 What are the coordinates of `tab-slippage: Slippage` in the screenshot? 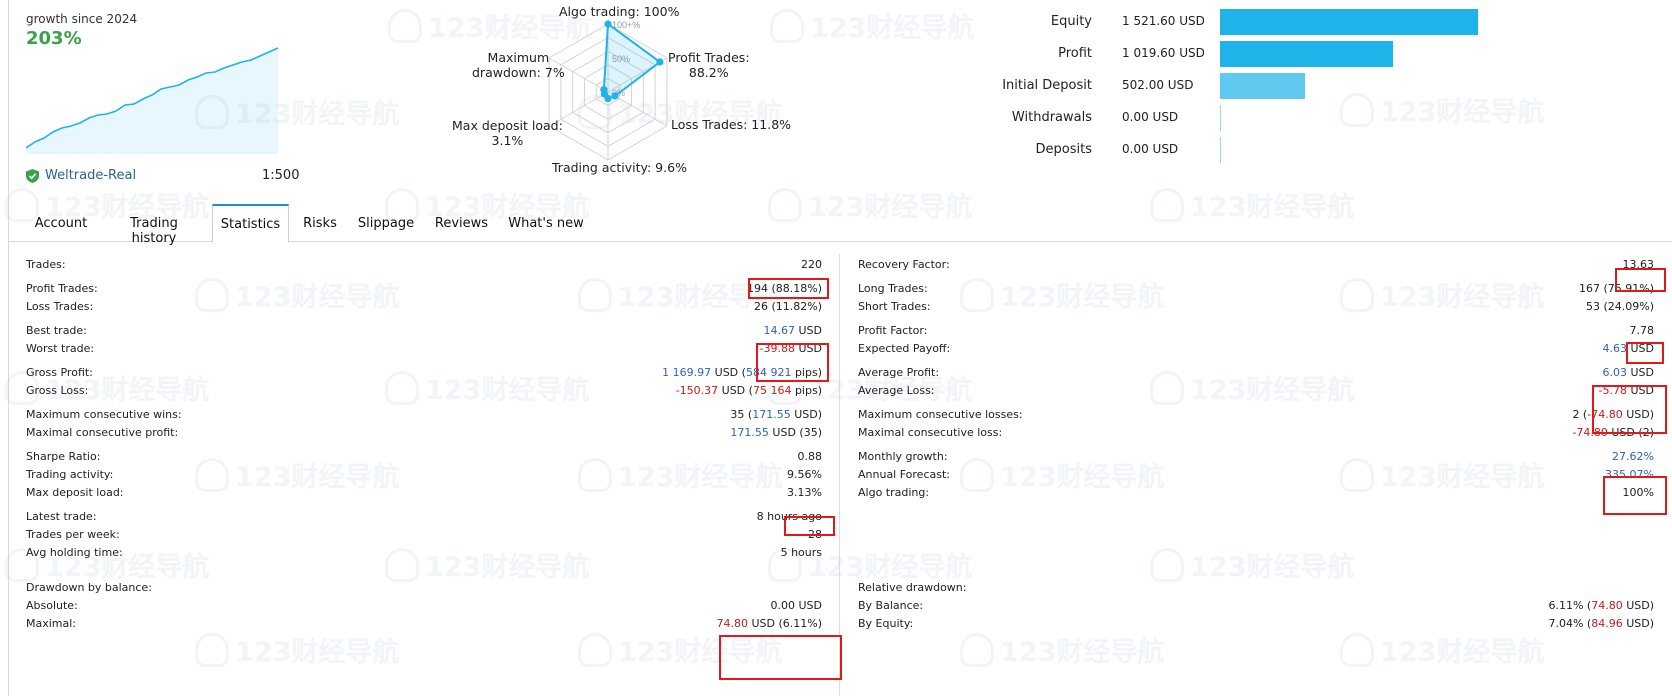 It's located at (386, 223).